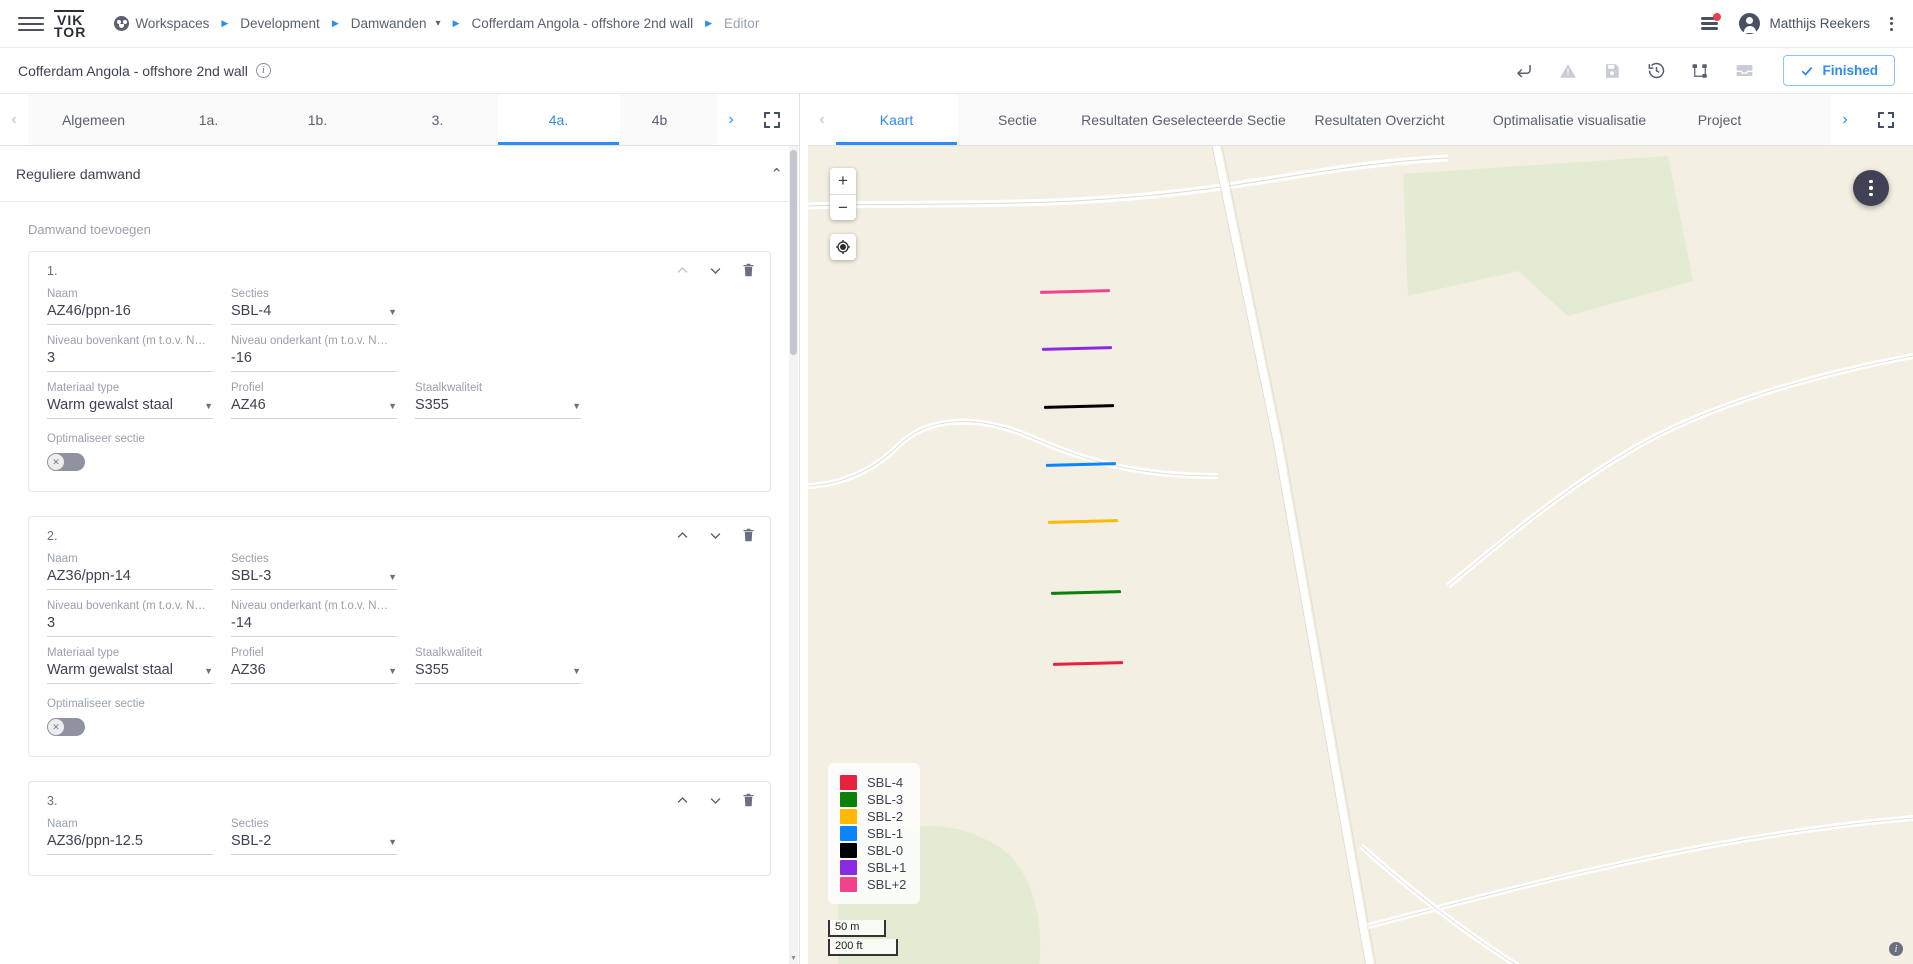 The height and width of the screenshot is (964, 1913). What do you see at coordinates (1700, 71) in the screenshot?
I see `workflow-icon` at bounding box center [1700, 71].